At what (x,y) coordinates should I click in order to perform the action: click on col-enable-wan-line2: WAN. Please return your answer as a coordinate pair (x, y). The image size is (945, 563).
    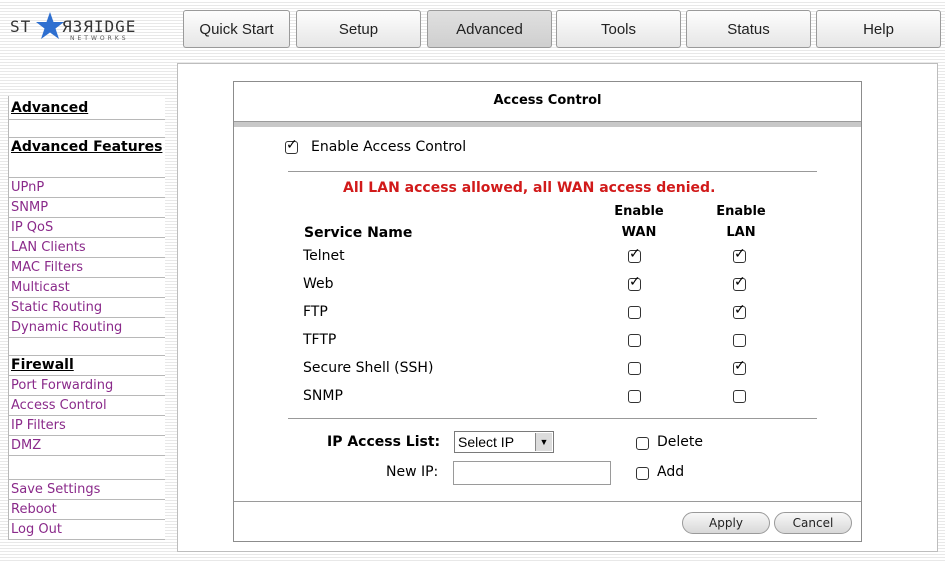
    Looking at the image, I should click on (639, 232).